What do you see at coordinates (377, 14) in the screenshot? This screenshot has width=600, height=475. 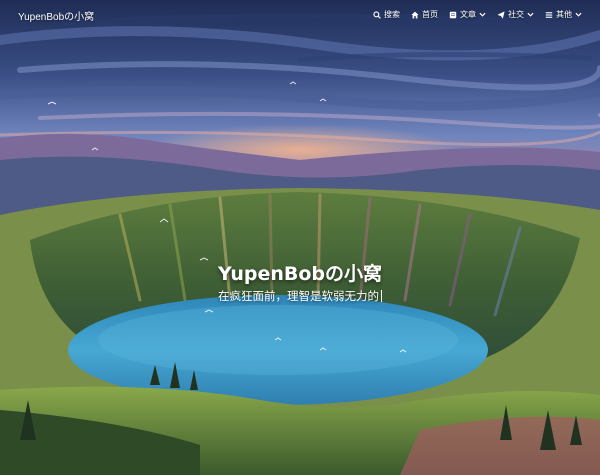 I see `search-icon` at bounding box center [377, 14].